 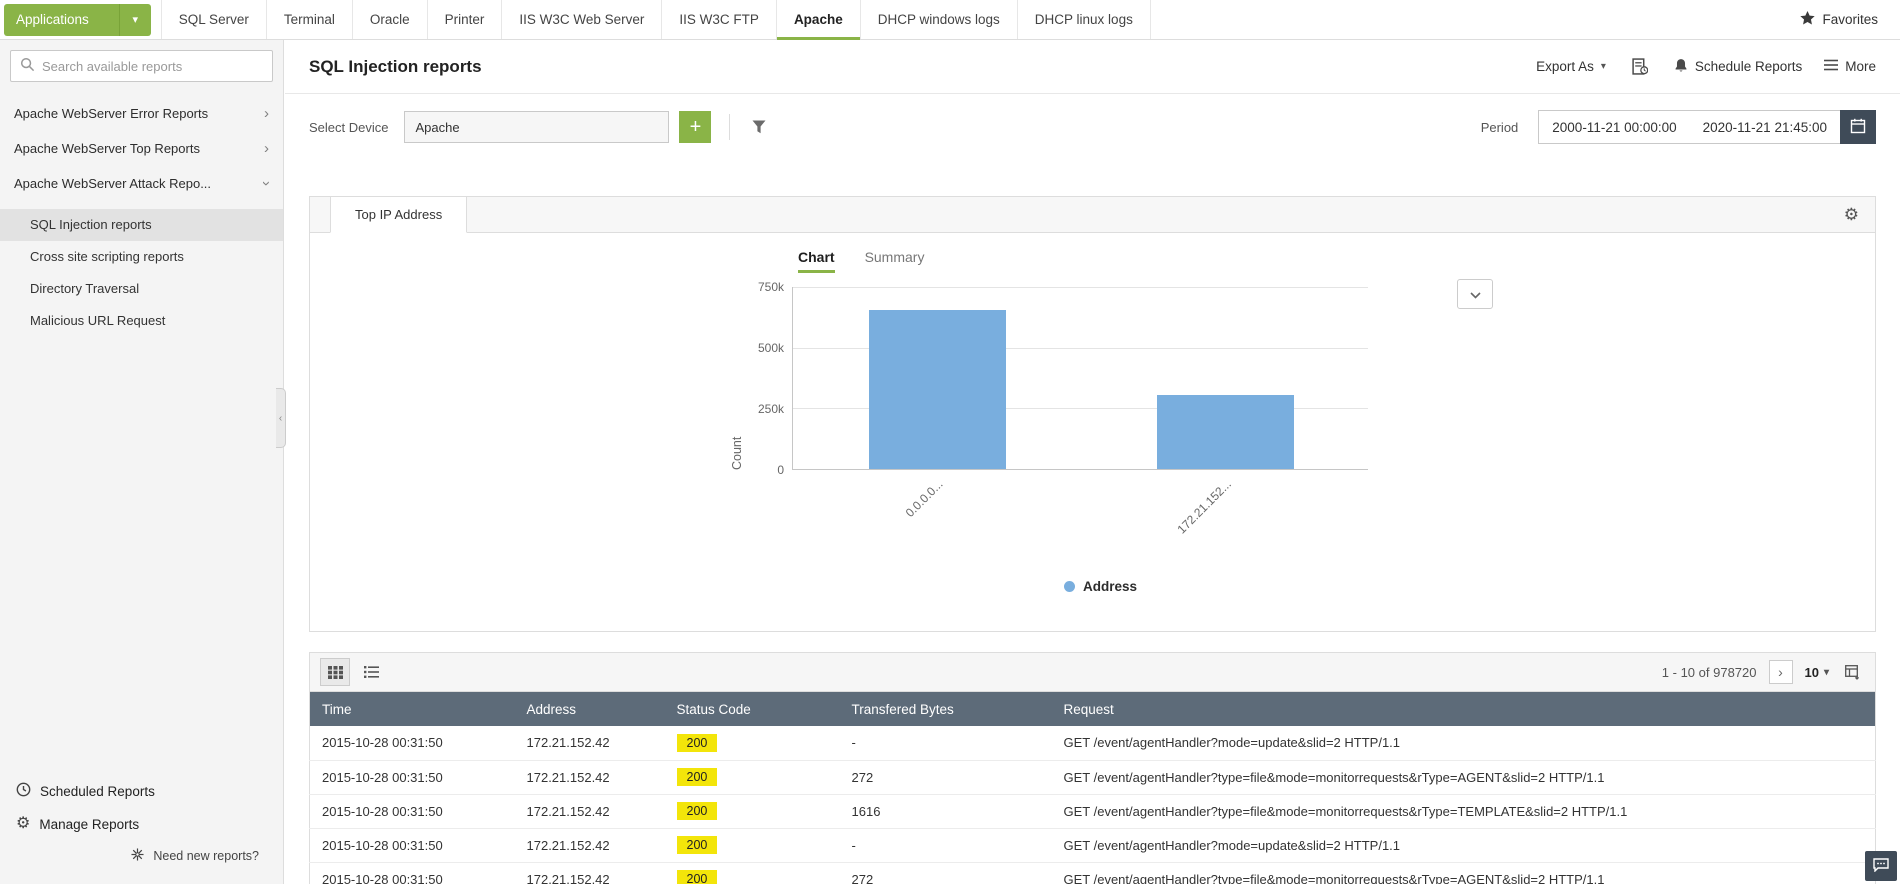 What do you see at coordinates (1614, 127) in the screenshot?
I see `period-from-value: 2000-11-21 00:00:00` at bounding box center [1614, 127].